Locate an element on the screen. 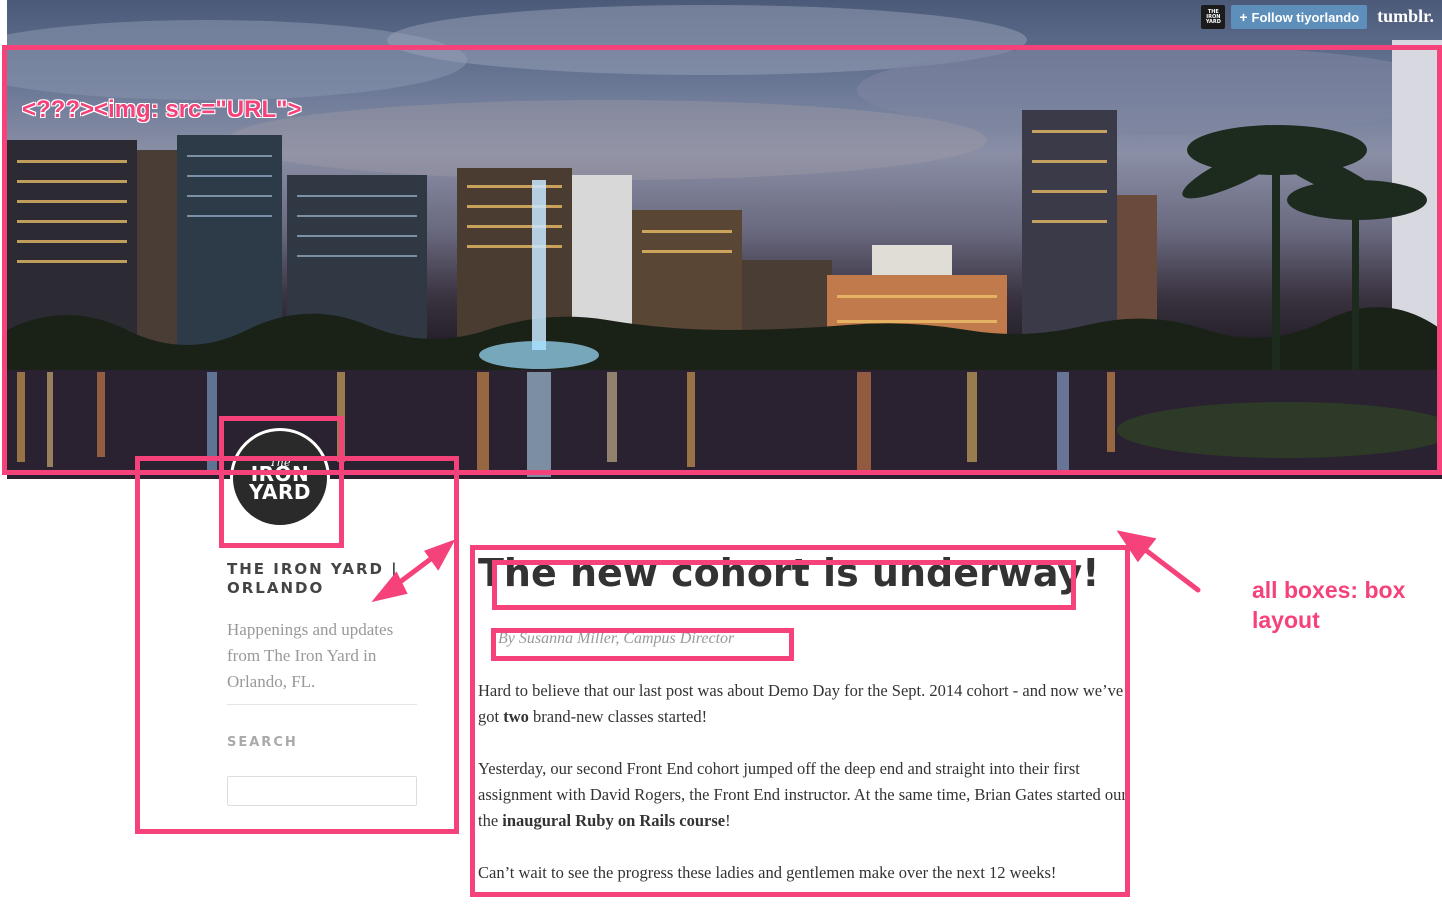 The image size is (1442, 912). tumblr-logo: tumblr. is located at coordinates (1404, 17).